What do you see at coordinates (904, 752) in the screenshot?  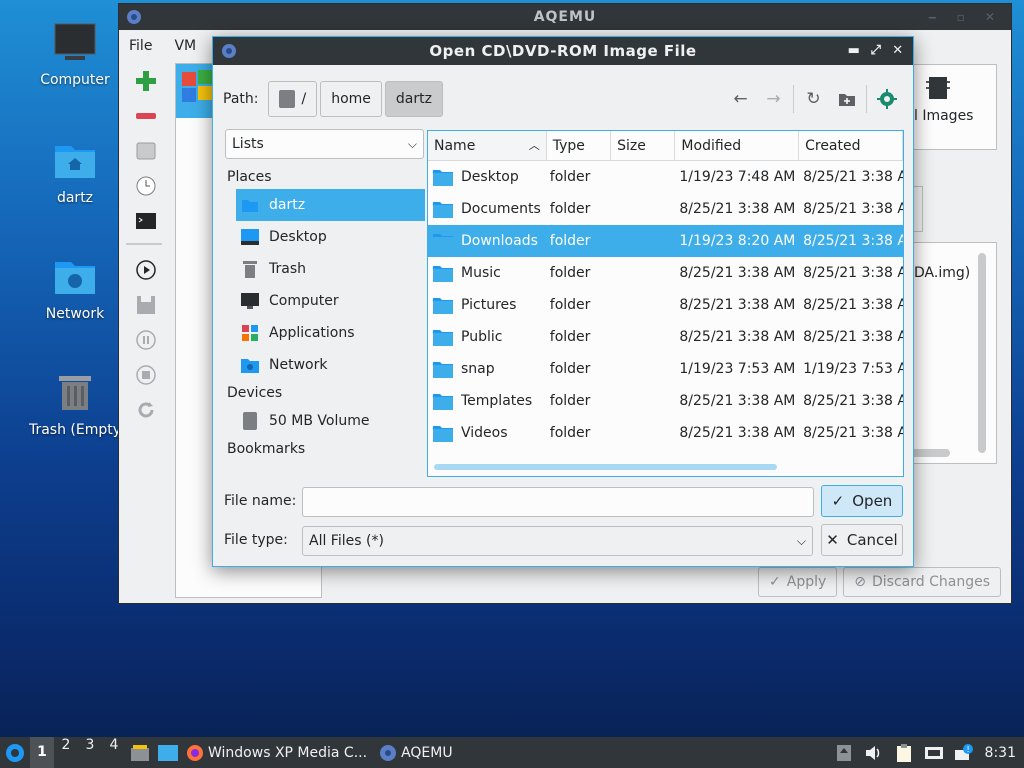 I see `clipboard-icon` at bounding box center [904, 752].